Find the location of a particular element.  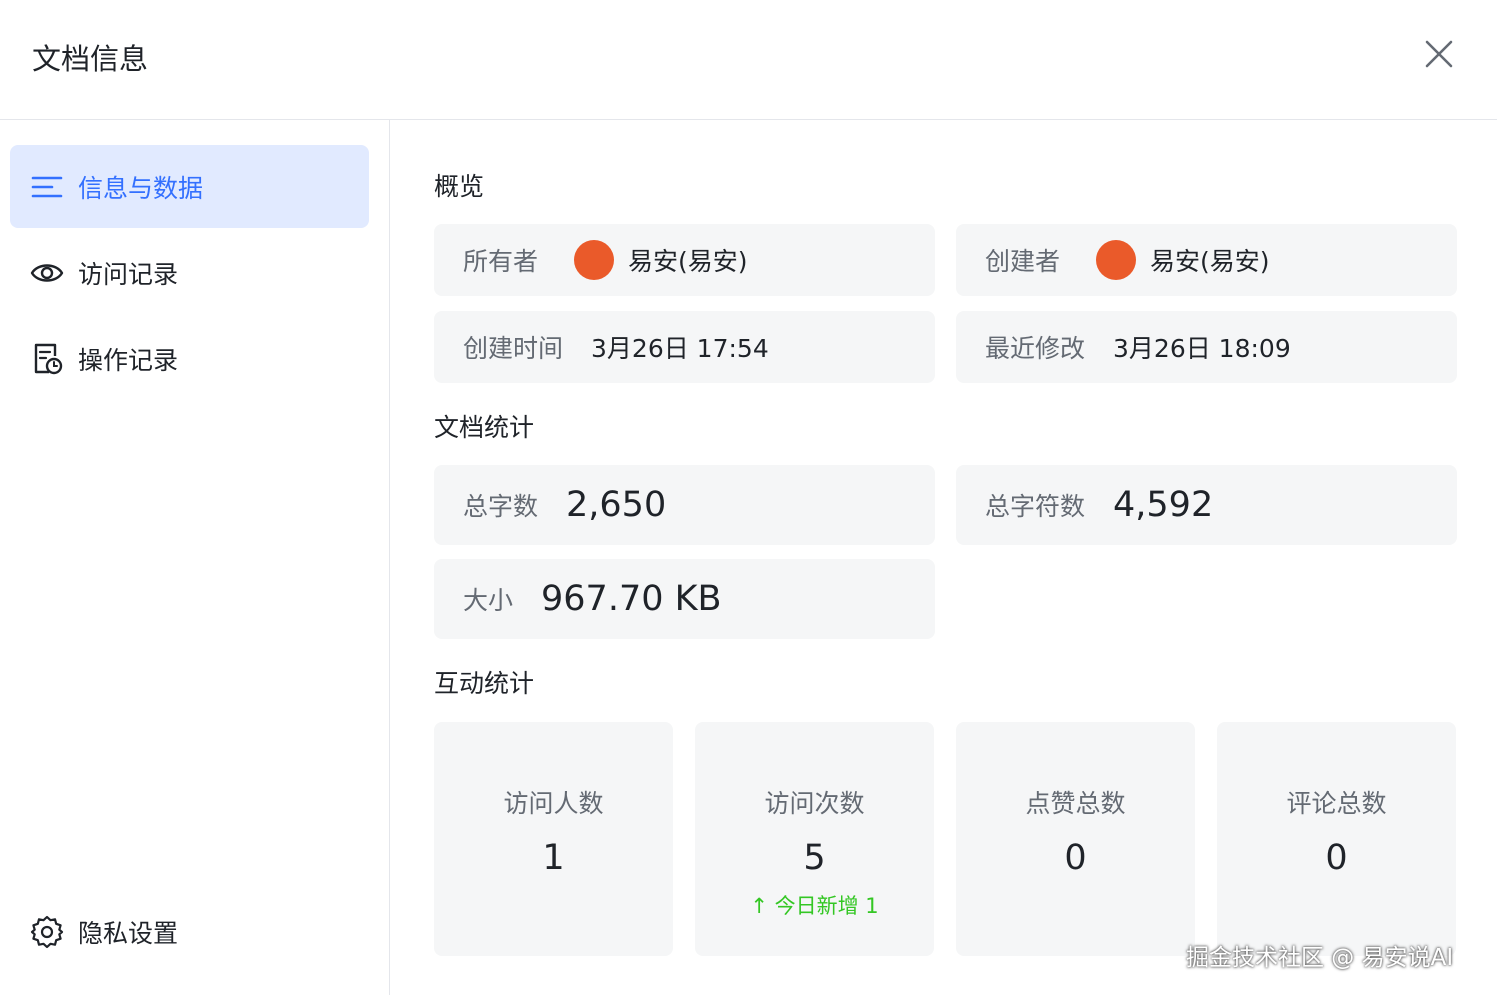

modified-time-card: 最近修改 3月26日 18:09 is located at coordinates (1206, 347).